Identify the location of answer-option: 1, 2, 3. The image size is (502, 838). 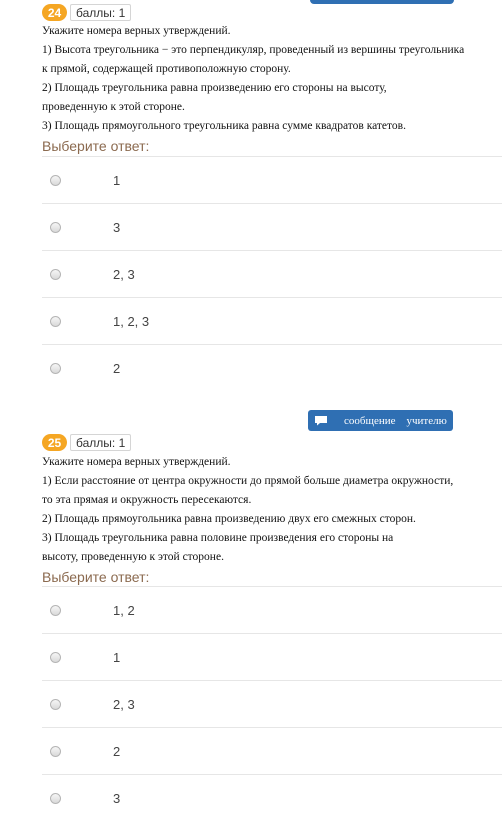
(272, 320).